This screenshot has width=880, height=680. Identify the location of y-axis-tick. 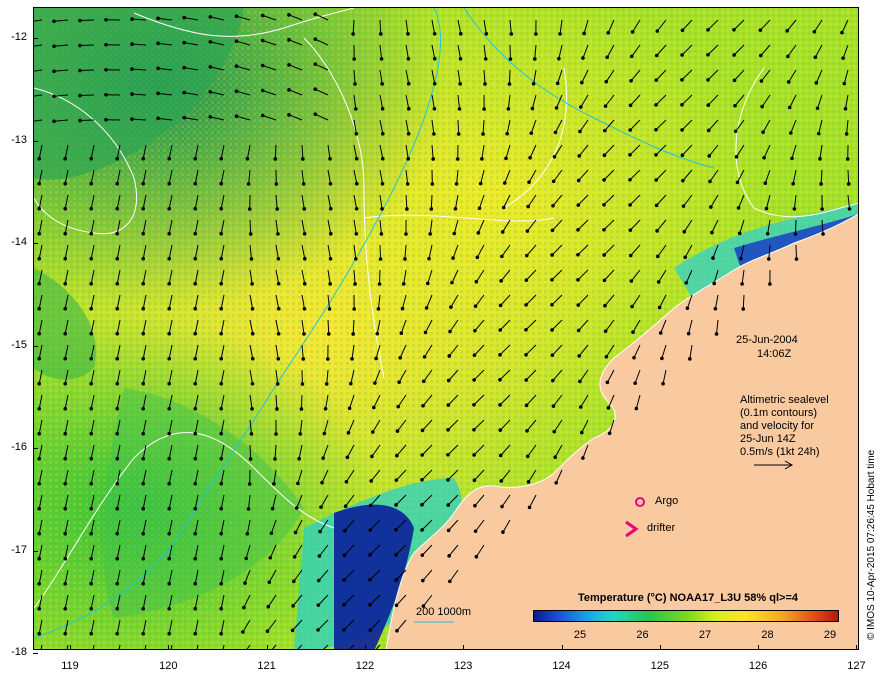
(35, 448).